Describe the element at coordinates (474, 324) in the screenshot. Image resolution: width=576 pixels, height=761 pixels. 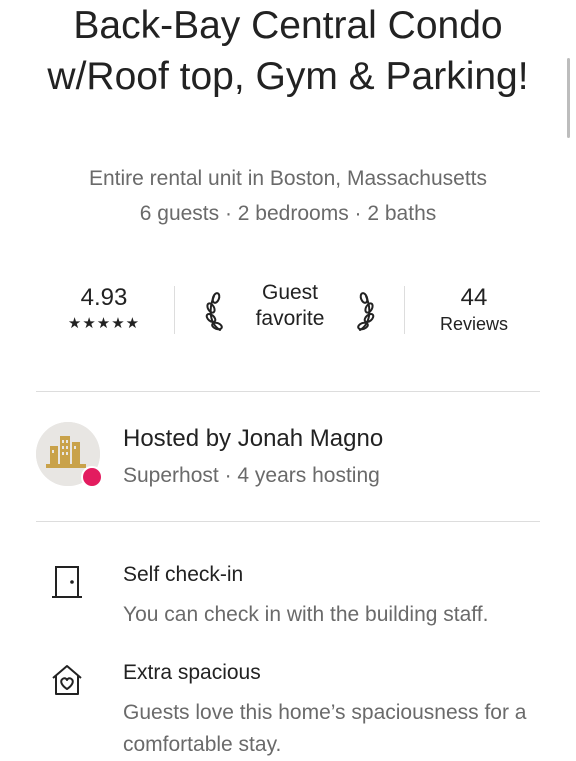
I see `reviews-label: Reviews` at that location.